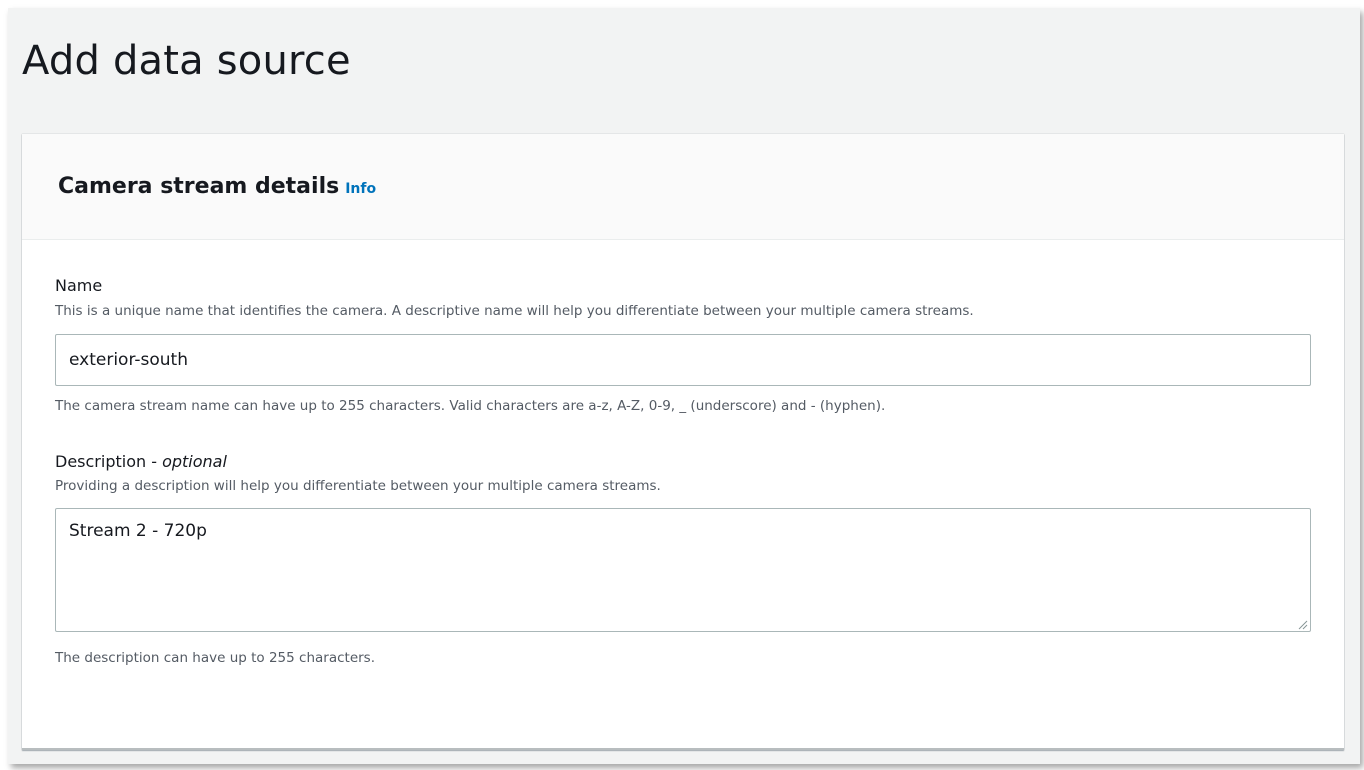  Describe the element at coordinates (199, 186) in the screenshot. I see `panel-title-text: Camera stream details` at that location.